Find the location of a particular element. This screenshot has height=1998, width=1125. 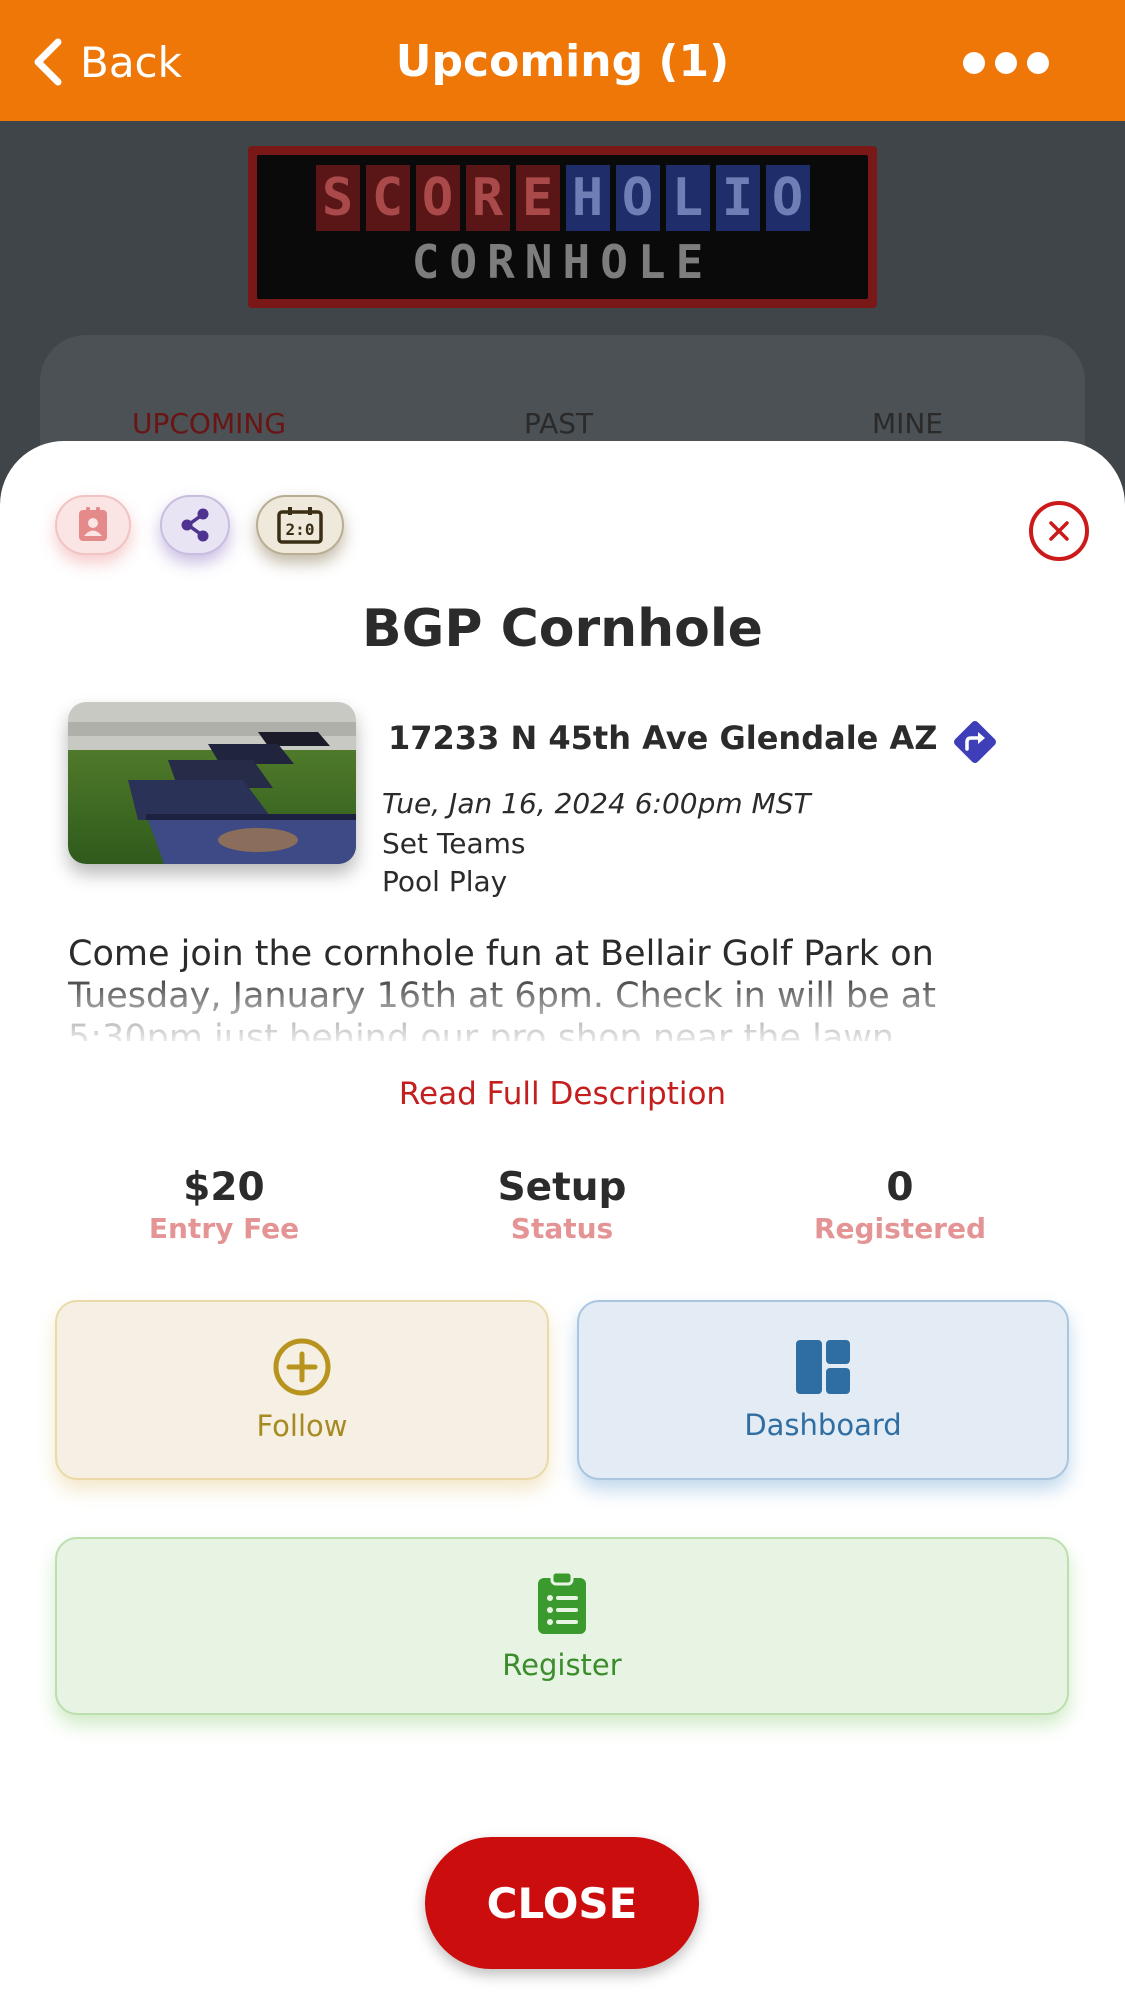

stat-value: Setup is located at coordinates (562, 1187).